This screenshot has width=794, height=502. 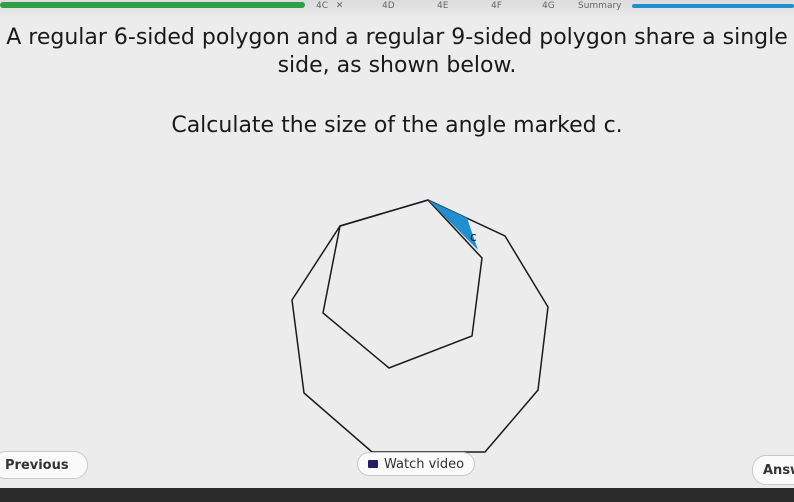 I want to click on answer-button: Answ, so click(x=773, y=470).